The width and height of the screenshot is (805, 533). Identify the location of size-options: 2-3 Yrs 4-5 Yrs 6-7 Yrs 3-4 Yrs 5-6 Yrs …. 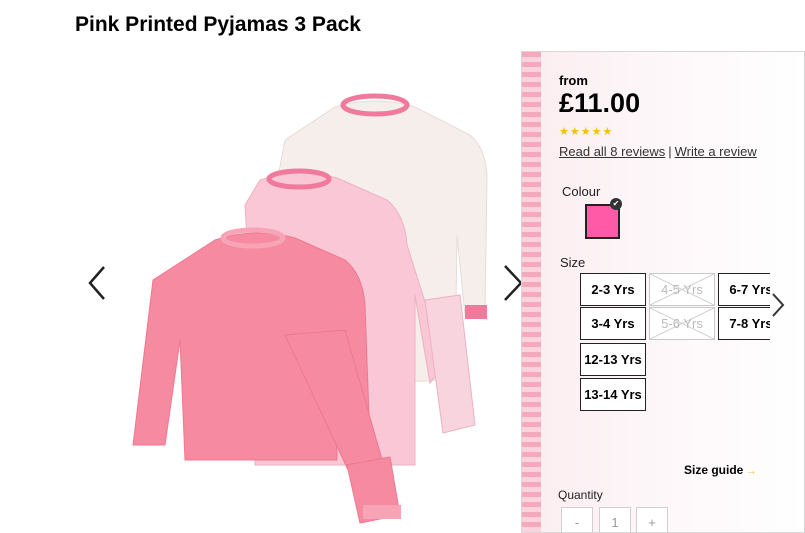
(675, 343).